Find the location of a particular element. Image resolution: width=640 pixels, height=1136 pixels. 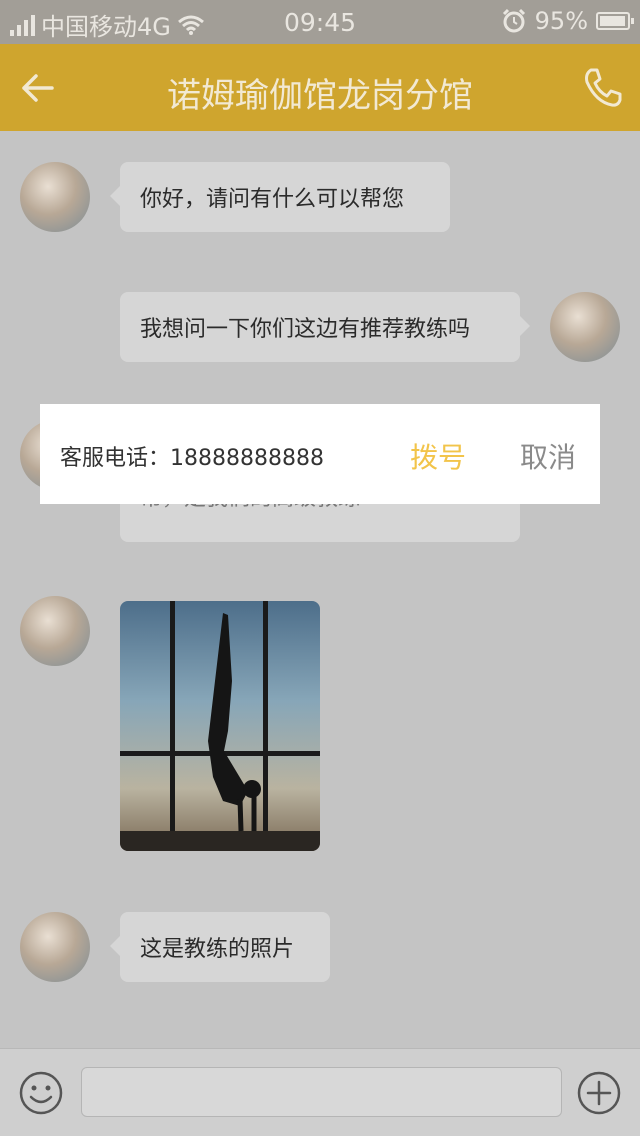

phone-icon is located at coordinates (602, 87).